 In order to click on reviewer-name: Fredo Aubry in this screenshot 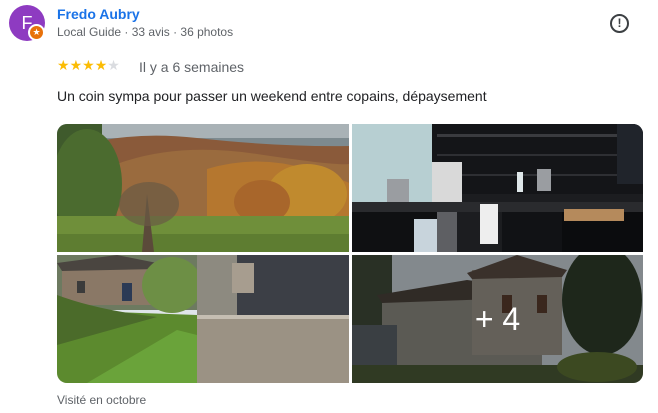, I will do `click(98, 14)`.